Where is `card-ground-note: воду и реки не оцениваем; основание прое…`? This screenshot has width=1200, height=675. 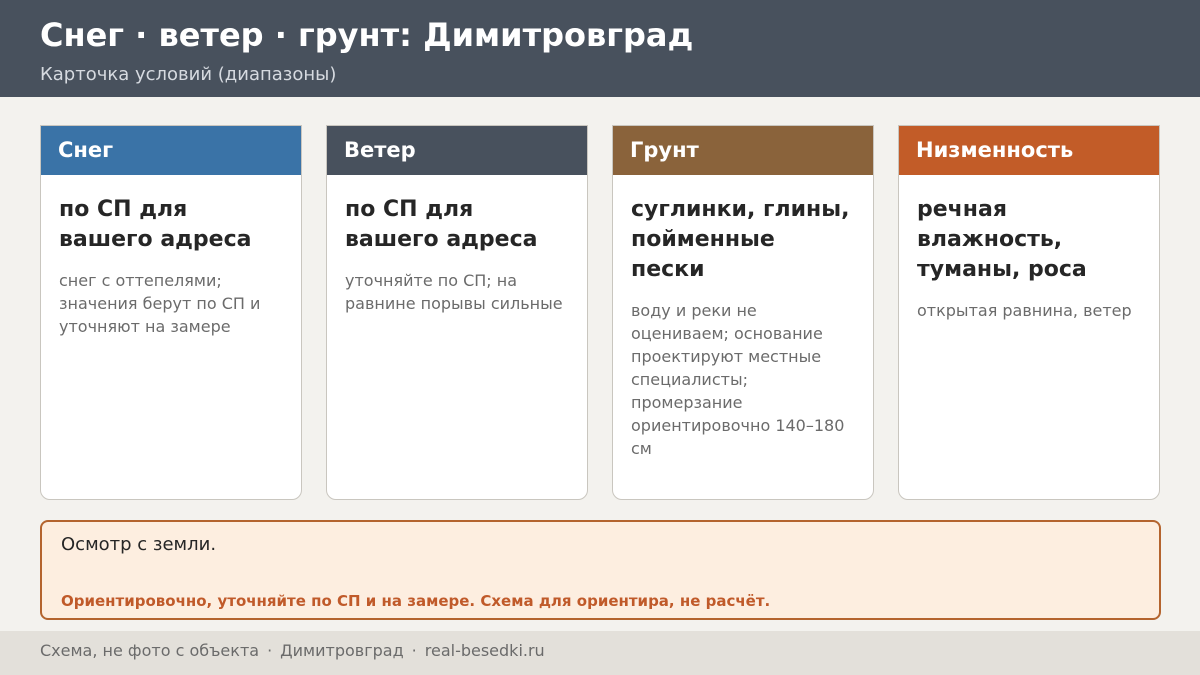
card-ground-note: воду и реки не оцениваем; основание прое… is located at coordinates (738, 379).